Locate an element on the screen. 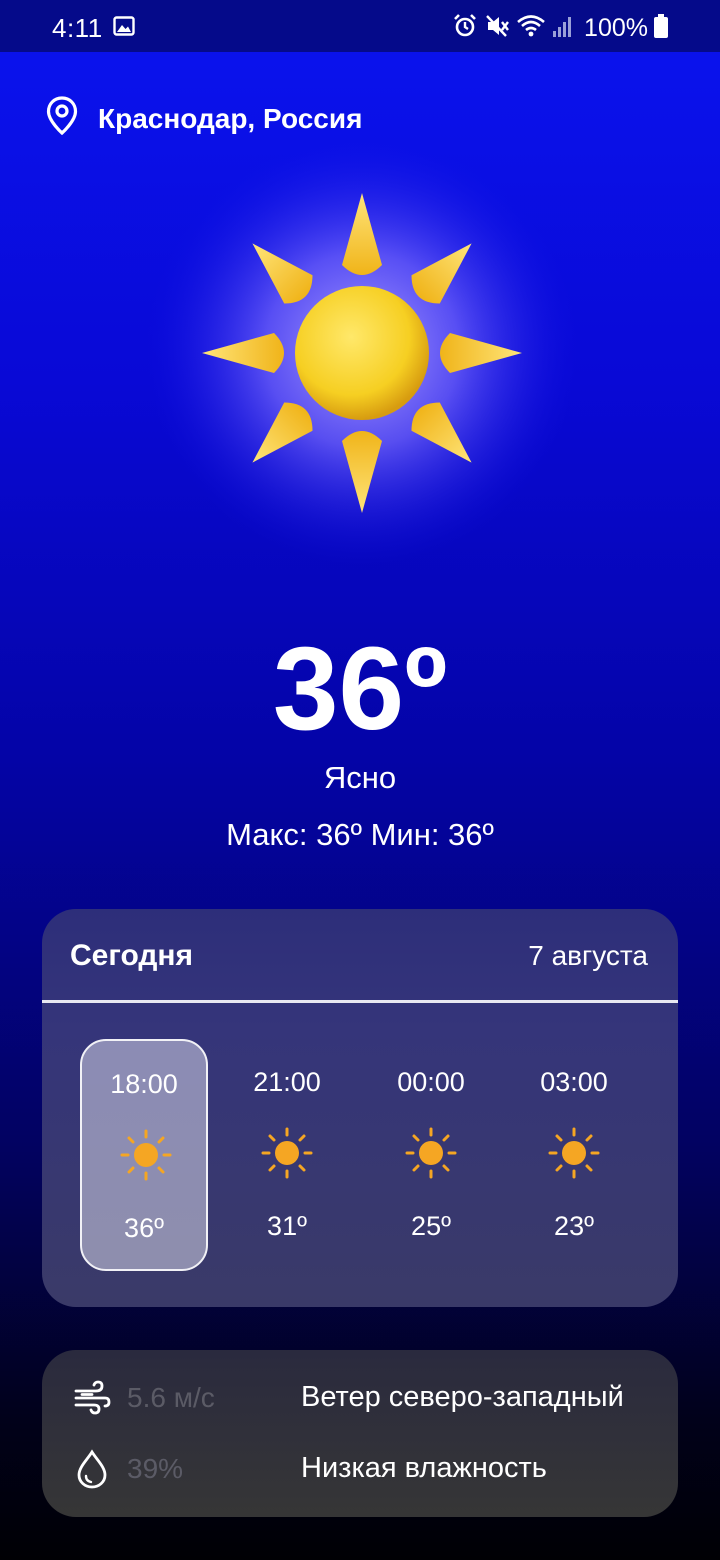 The width and height of the screenshot is (720, 1560). wind-speed: 5.6 м/с is located at coordinates (171, 1397).